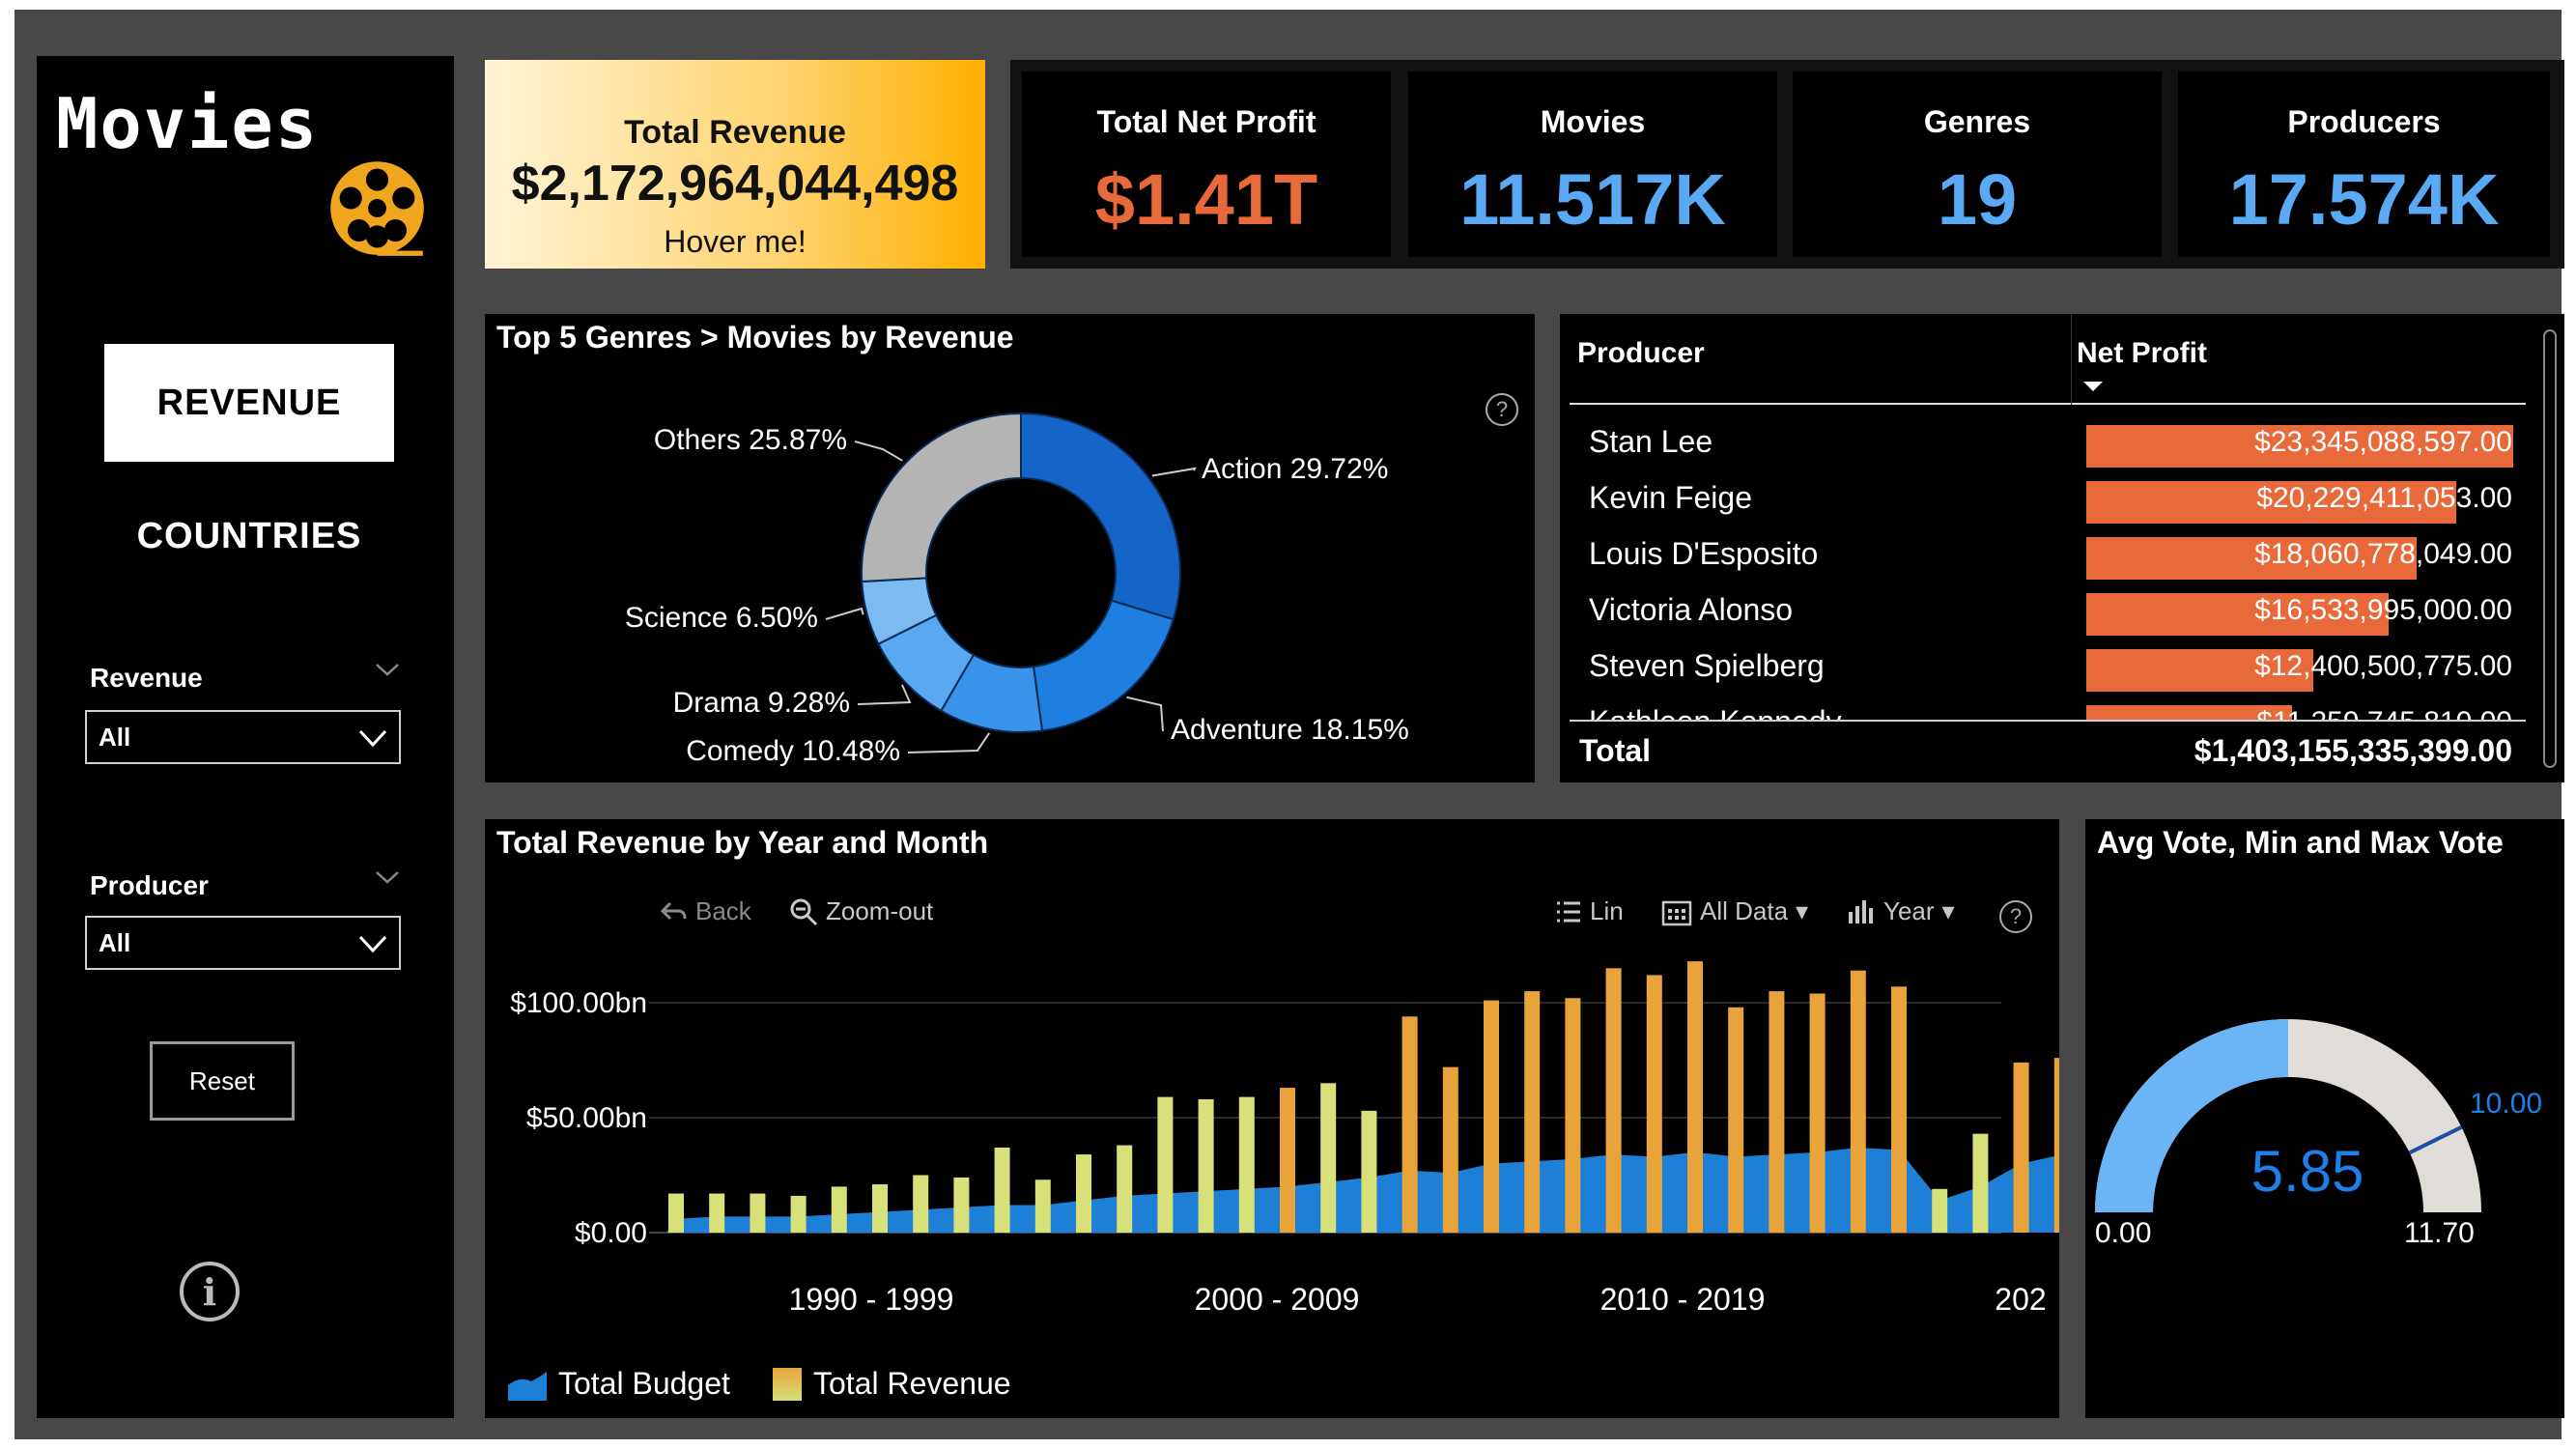  Describe the element at coordinates (2364, 199) in the screenshot. I see `producers-value: 17.574K` at that location.